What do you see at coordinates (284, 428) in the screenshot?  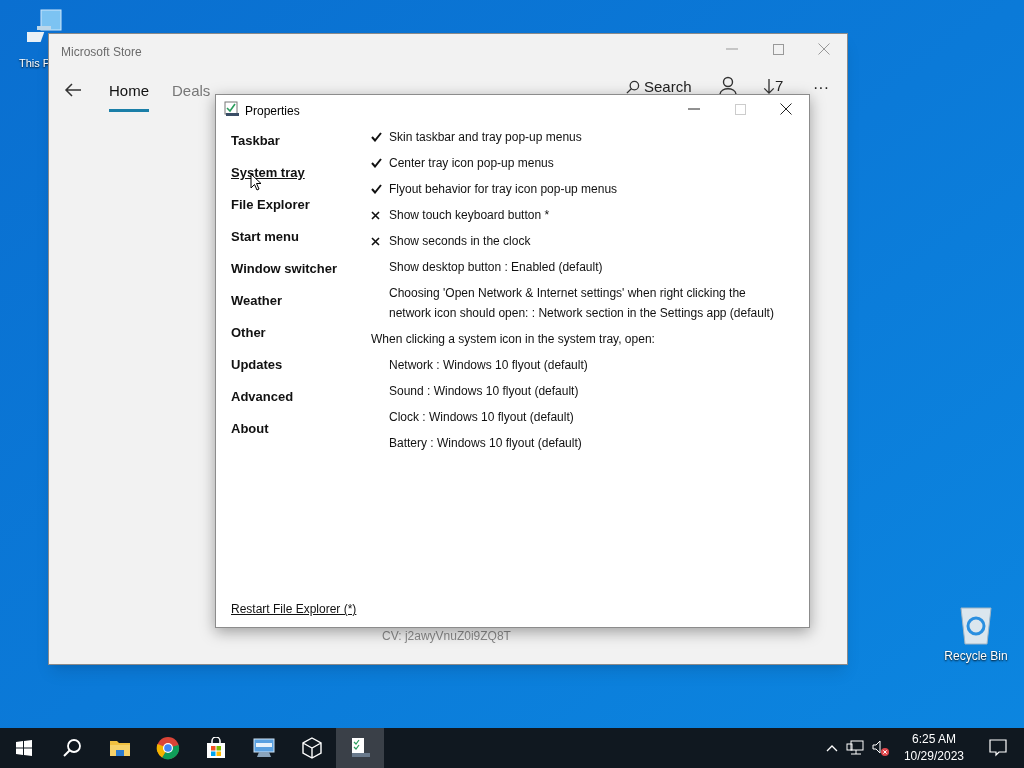 I see `nav-link: About` at bounding box center [284, 428].